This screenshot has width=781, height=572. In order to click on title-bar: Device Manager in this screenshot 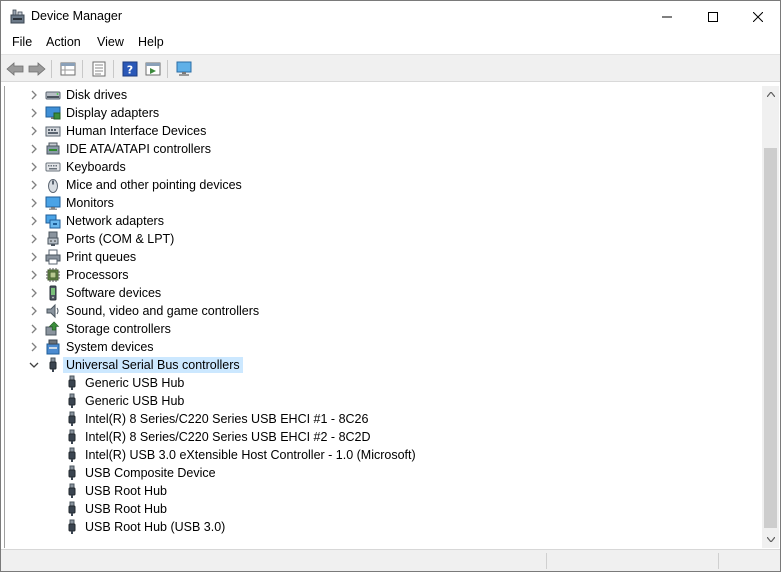, I will do `click(390, 16)`.